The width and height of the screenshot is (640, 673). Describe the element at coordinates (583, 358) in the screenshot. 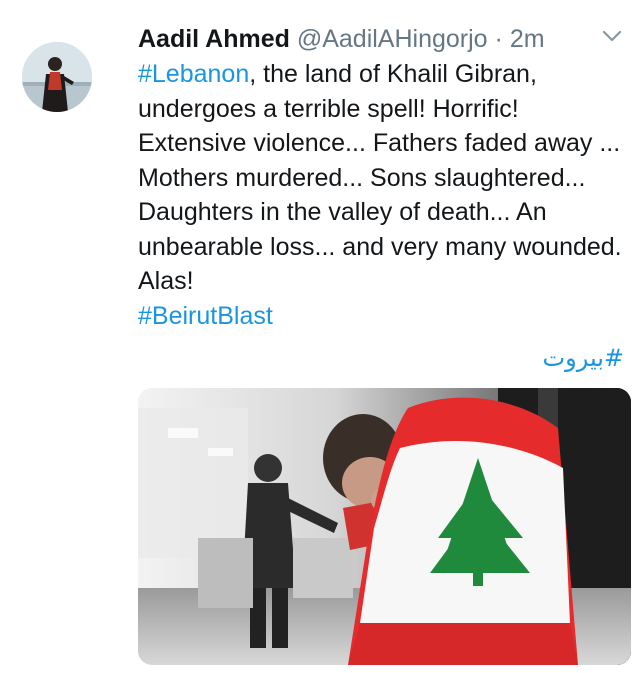

I see `hashtag-arabic: #بيروت` at that location.